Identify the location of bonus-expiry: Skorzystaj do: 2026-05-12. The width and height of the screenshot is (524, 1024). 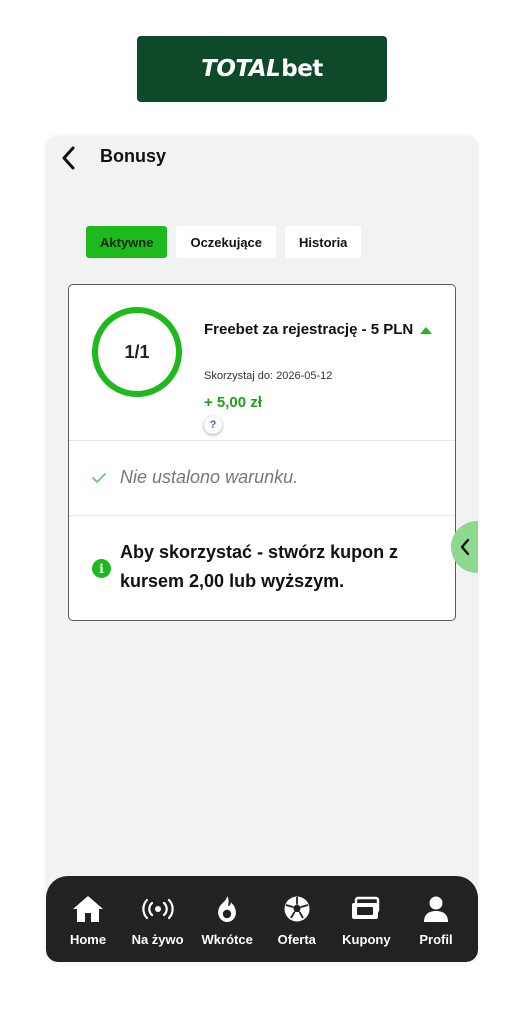
(268, 376).